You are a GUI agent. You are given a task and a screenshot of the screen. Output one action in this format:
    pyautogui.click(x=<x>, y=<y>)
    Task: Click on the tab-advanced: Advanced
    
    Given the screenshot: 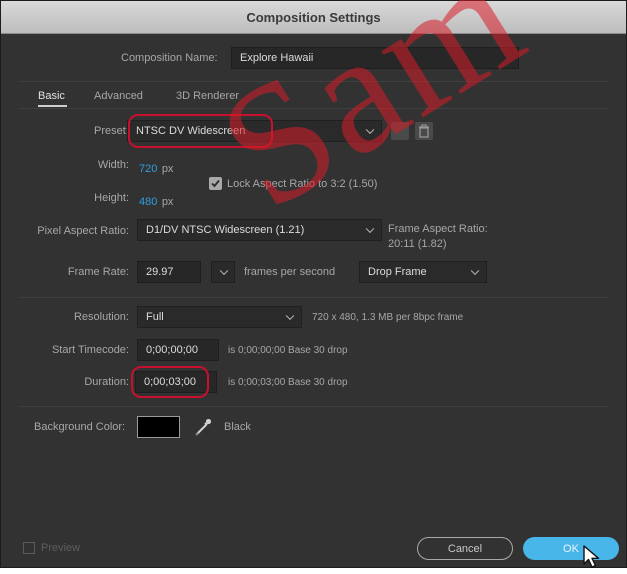 What is the action you would take?
    pyautogui.click(x=118, y=96)
    